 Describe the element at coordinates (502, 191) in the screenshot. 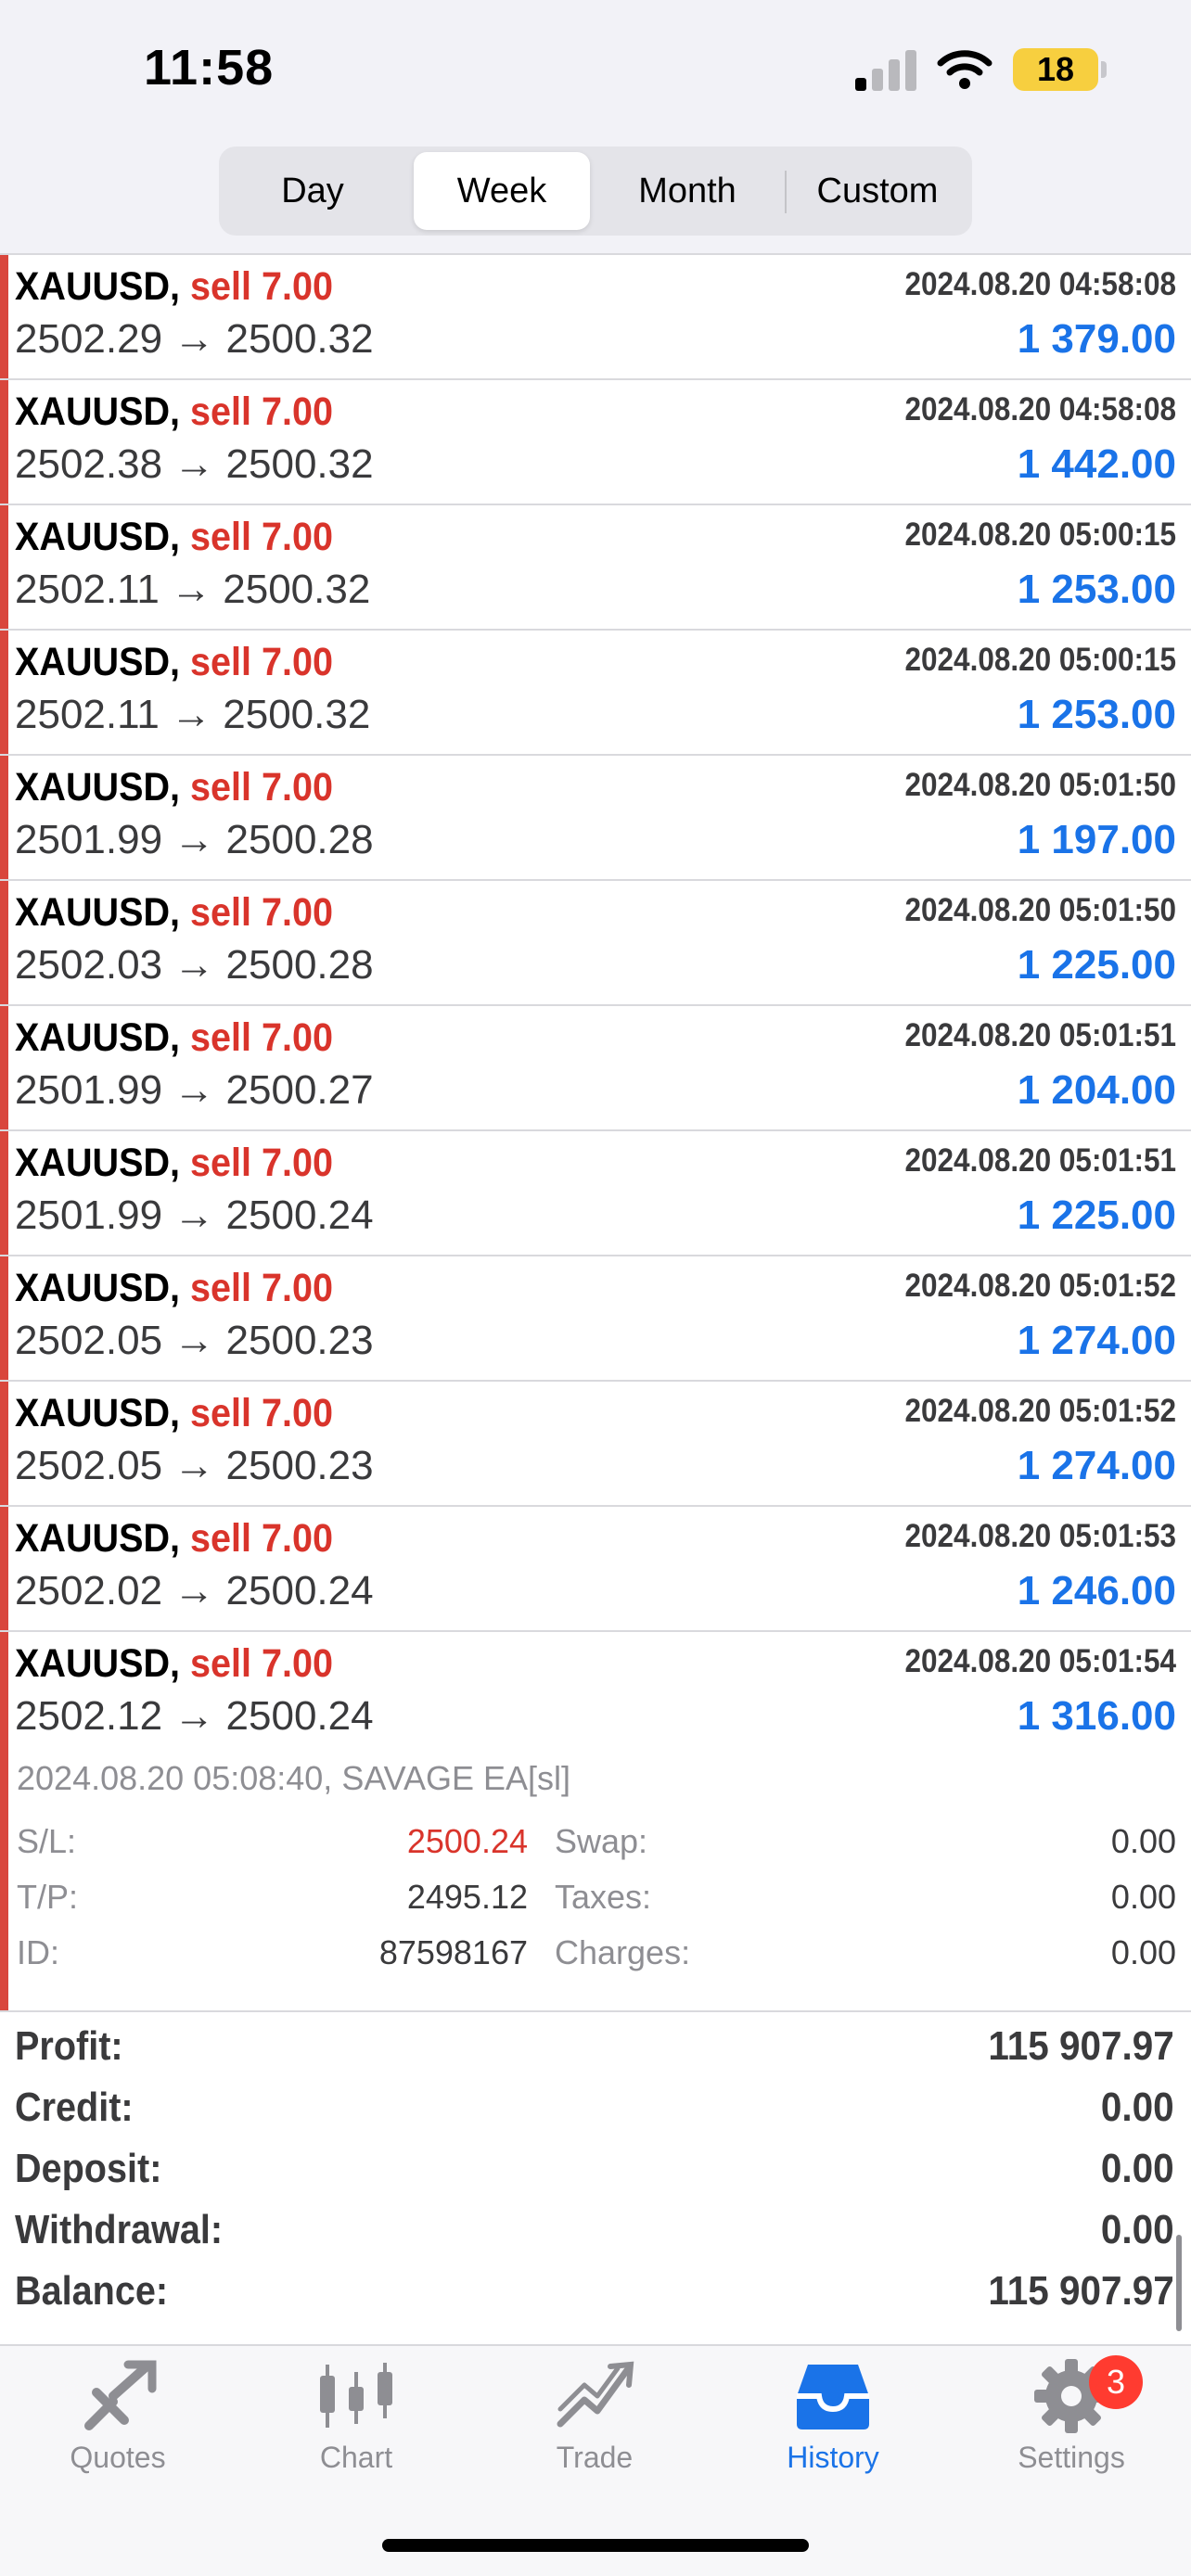

I see `segment-week: Week` at that location.